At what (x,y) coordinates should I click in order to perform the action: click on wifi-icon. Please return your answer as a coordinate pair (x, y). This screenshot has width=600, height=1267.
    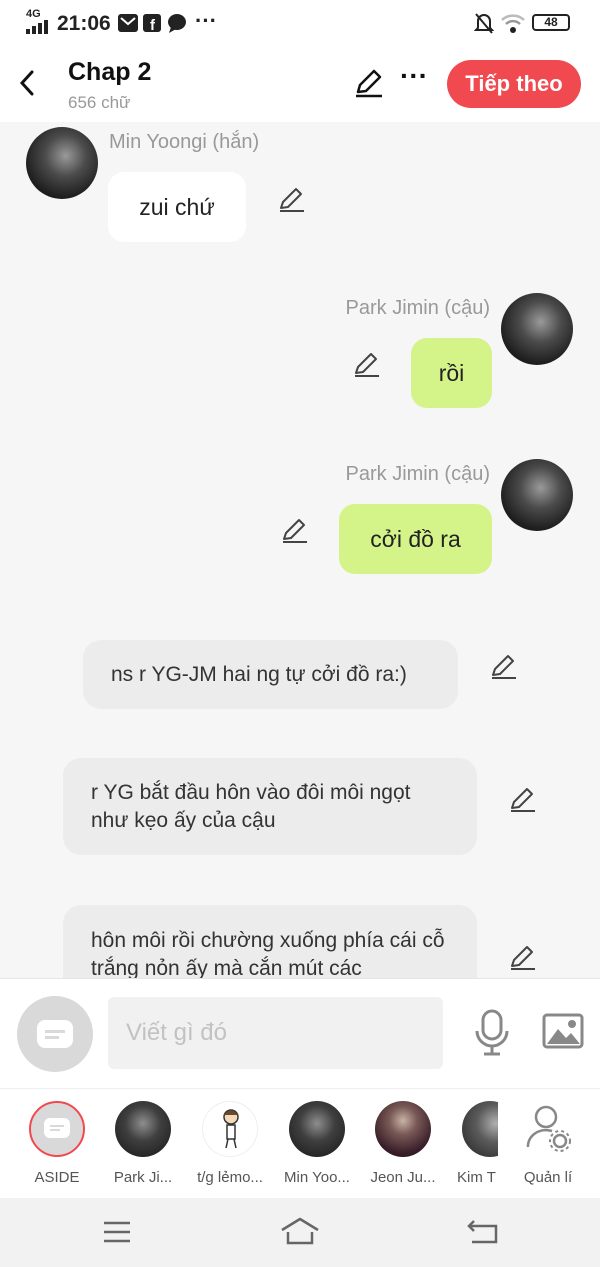
    Looking at the image, I should click on (513, 23).